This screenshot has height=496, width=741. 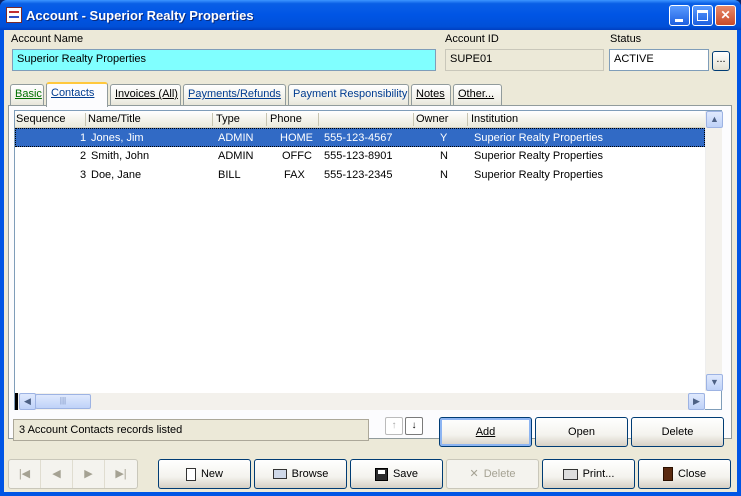 What do you see at coordinates (692, 474) in the screenshot?
I see `close-label: Close` at bounding box center [692, 474].